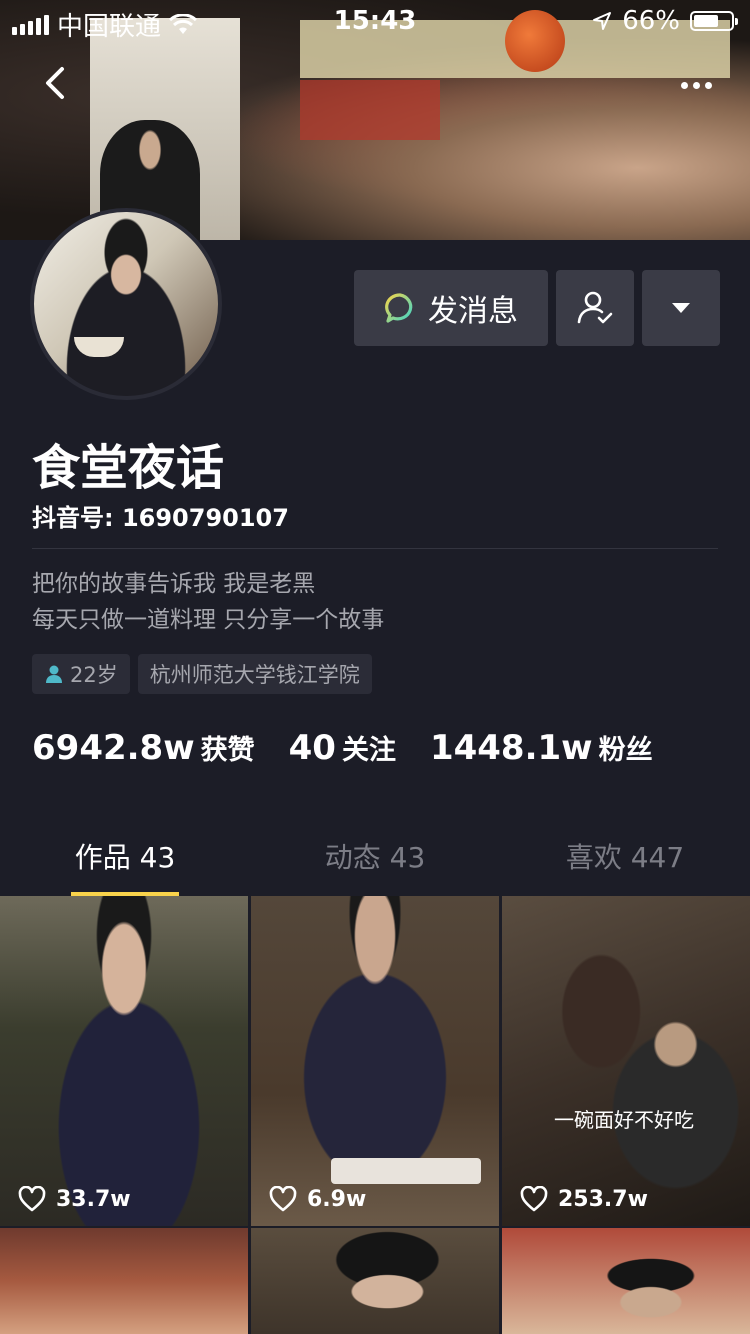 This screenshot has height=1334, width=750. What do you see at coordinates (625, 750) in the screenshot?
I see `followers-label: 粉丝` at bounding box center [625, 750].